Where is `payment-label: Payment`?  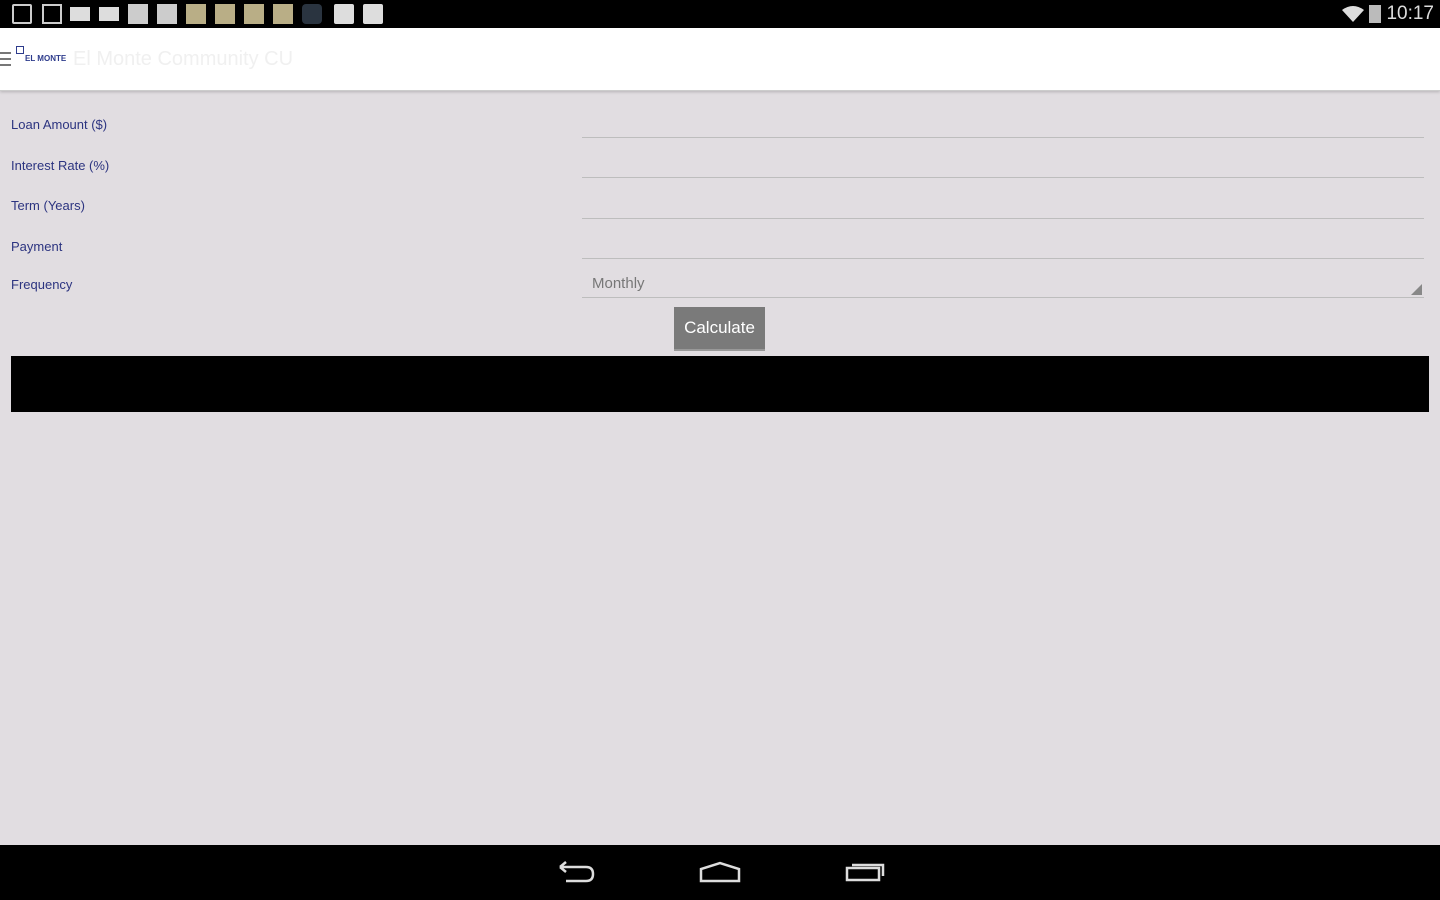 payment-label: Payment is located at coordinates (37, 246).